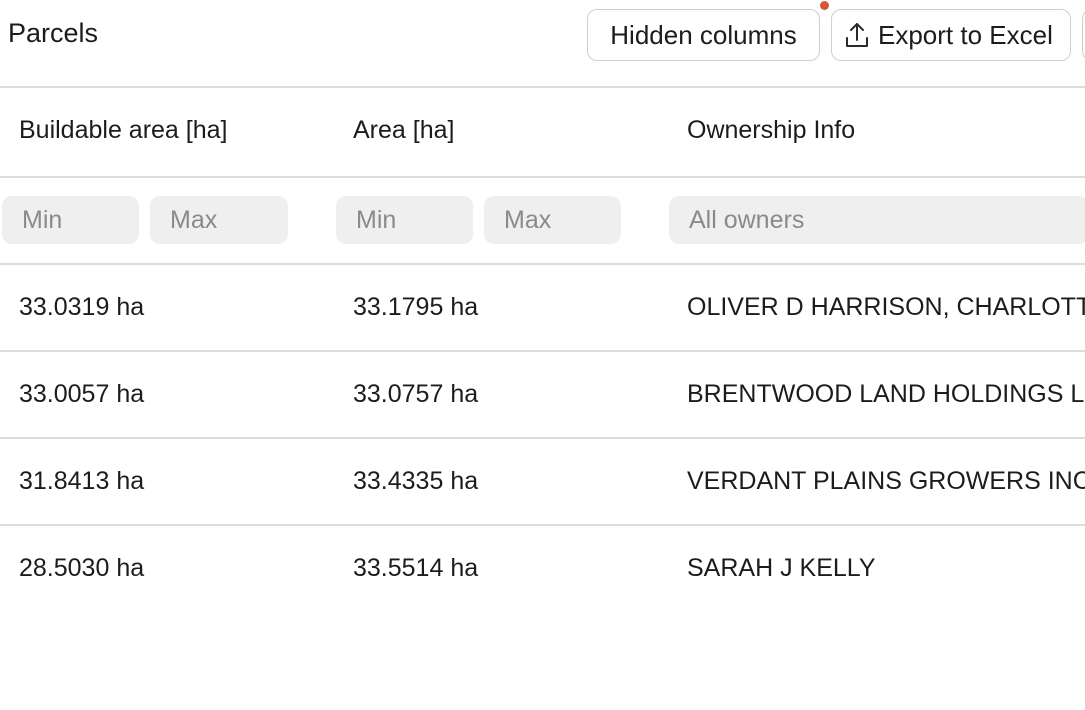  I want to click on export-to-excel-button: Export to Excel, so click(951, 35).